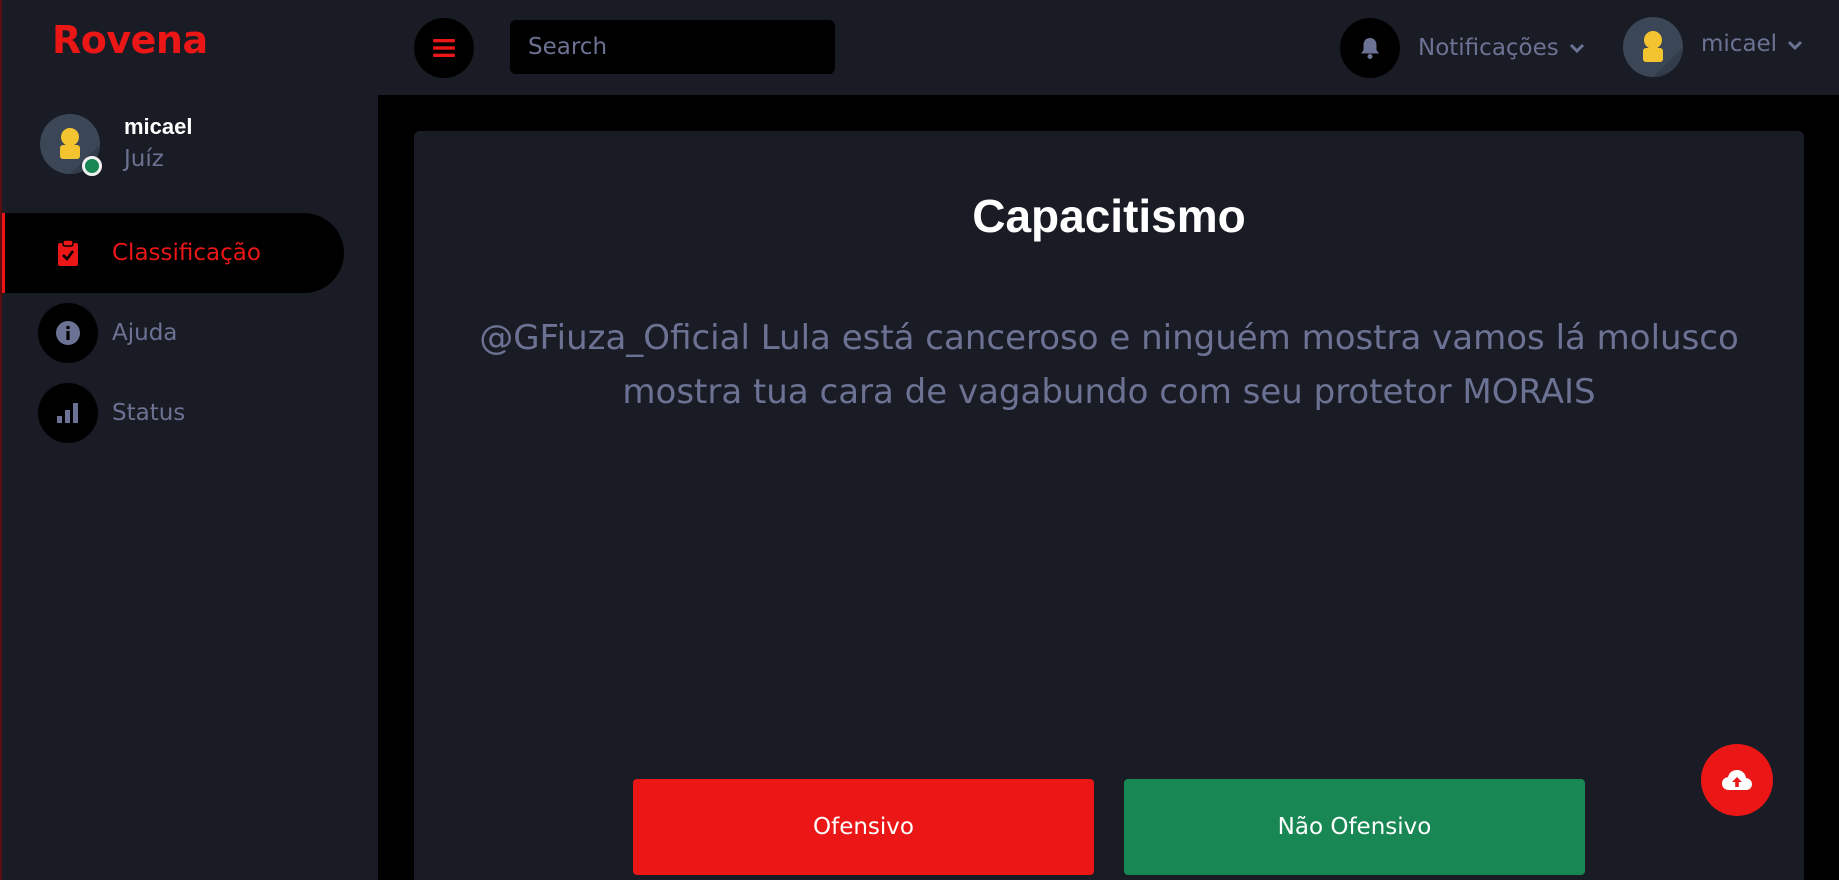  I want to click on notifications-label: Notificações, so click(1488, 48).